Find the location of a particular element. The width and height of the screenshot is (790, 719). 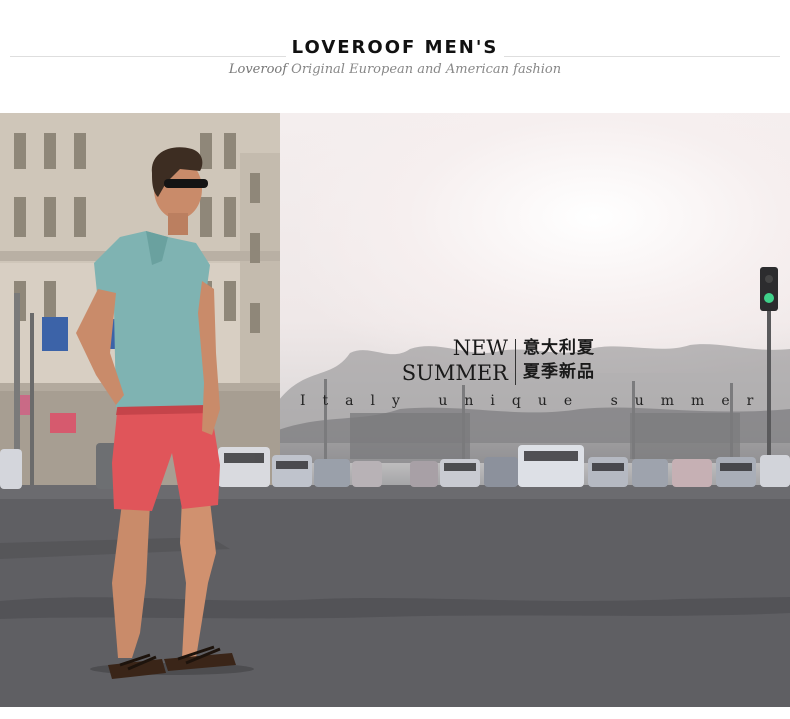

summer-headline: NEW SUMMER 意大利夏 夏季新品 is located at coordinates (500, 363).